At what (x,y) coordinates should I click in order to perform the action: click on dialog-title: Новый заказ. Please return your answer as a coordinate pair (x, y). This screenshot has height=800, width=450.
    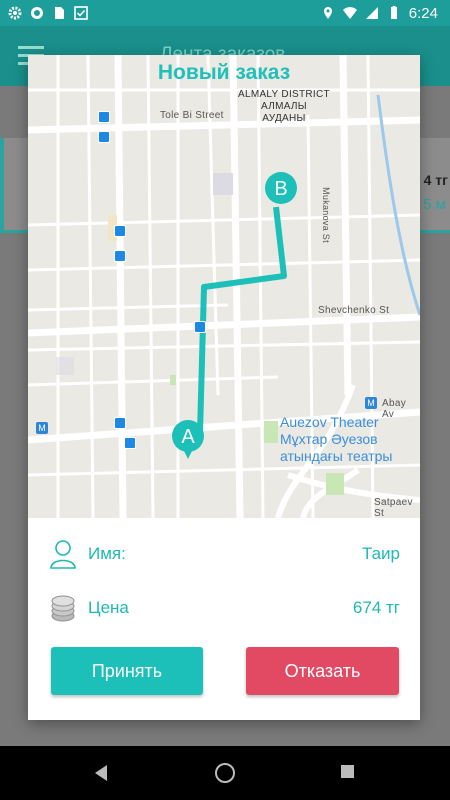
    Looking at the image, I should click on (224, 72).